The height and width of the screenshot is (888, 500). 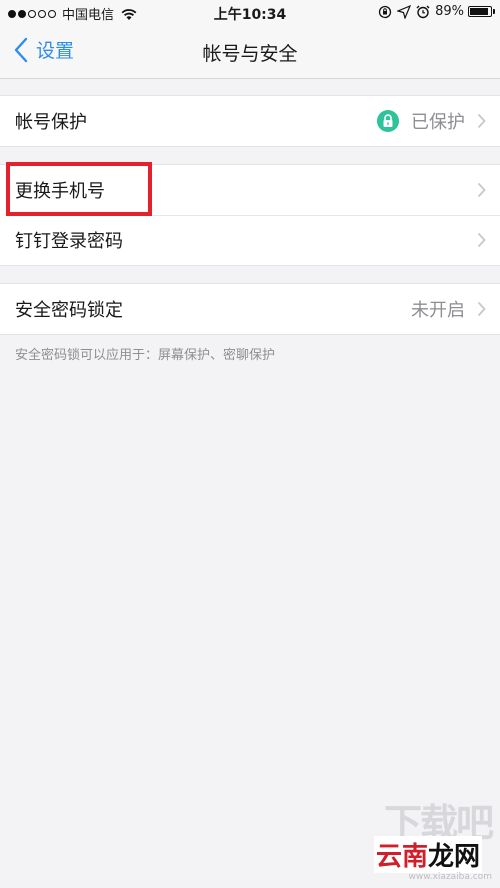 What do you see at coordinates (388, 121) in the screenshot?
I see `lock-icon` at bounding box center [388, 121].